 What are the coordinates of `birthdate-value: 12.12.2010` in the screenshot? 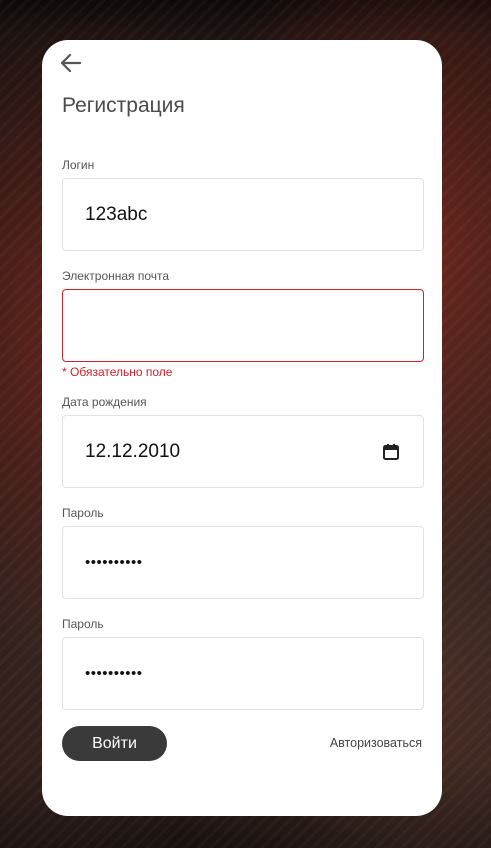 It's located at (133, 451).